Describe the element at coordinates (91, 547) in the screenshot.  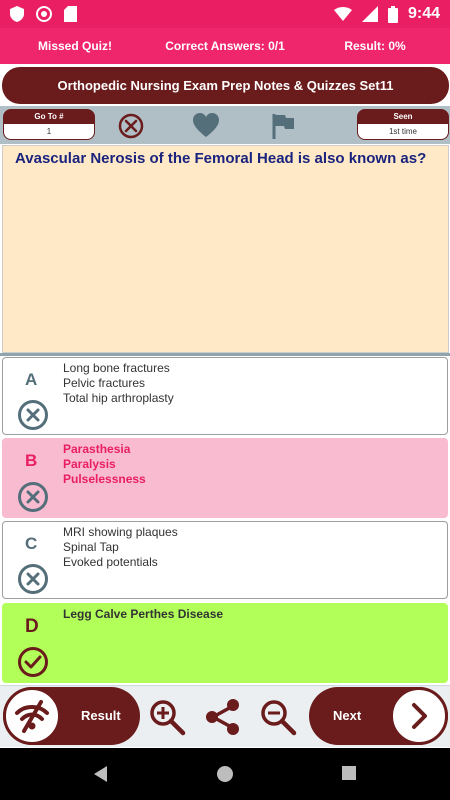
I see `answer-line: Spinal Tap` at that location.